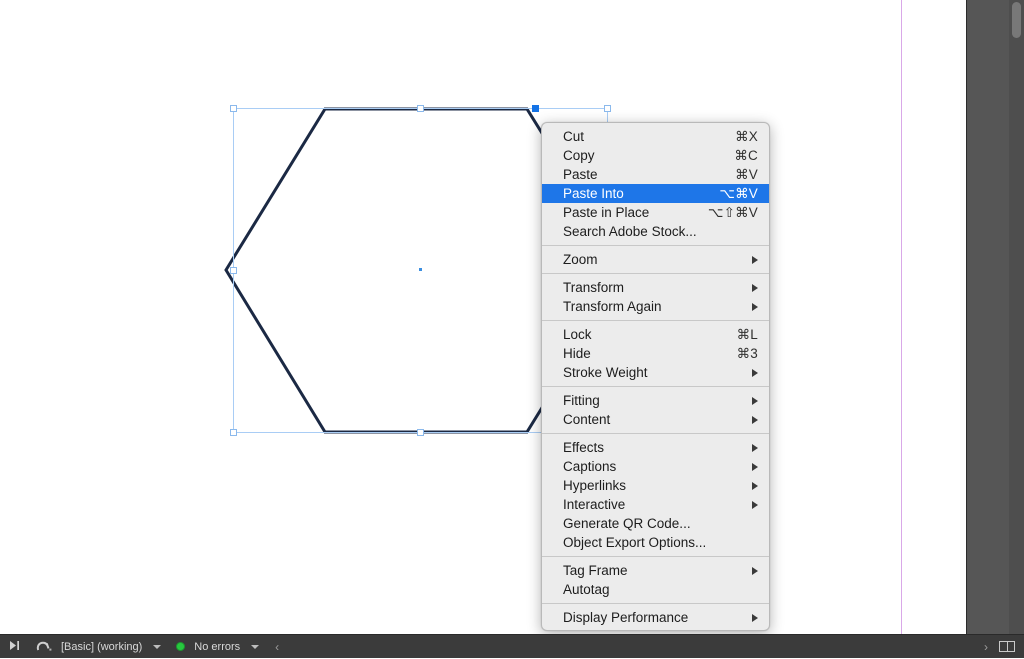 The height and width of the screenshot is (659, 1024). Describe the element at coordinates (655, 155) in the screenshot. I see `menu-item-copy: Copy ⌘C` at that location.